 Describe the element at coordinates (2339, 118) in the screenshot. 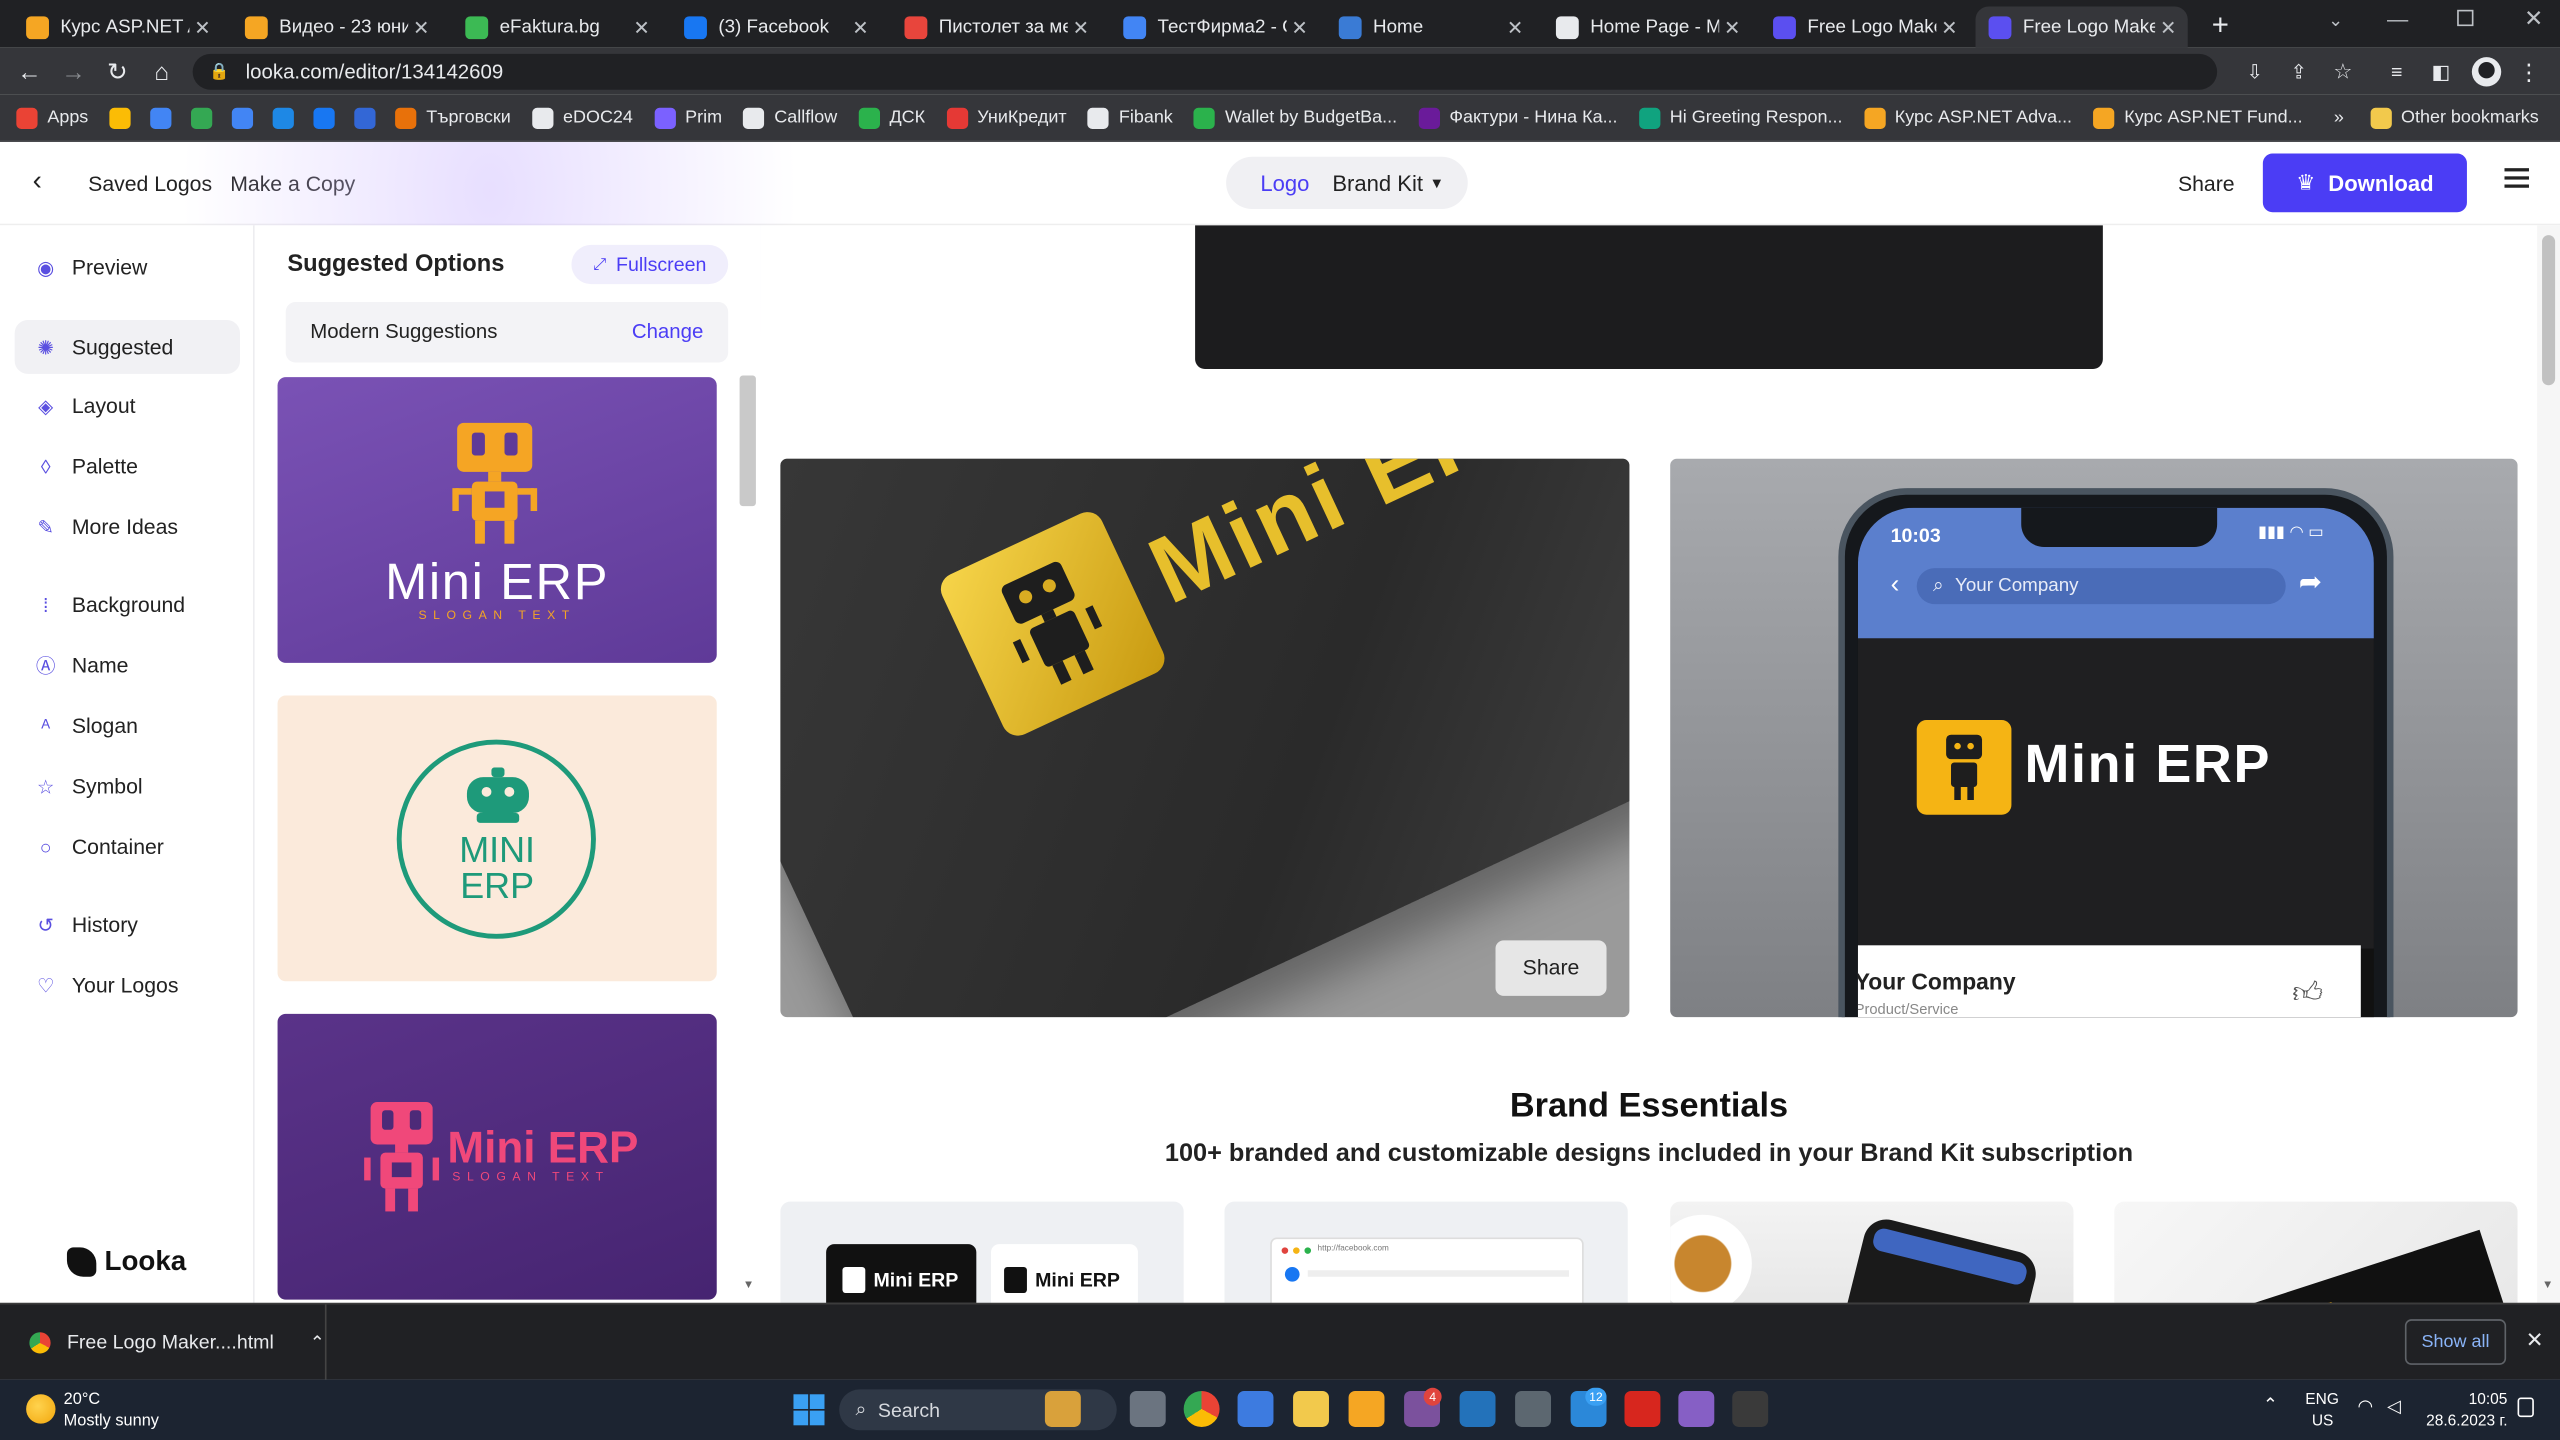

I see `more-bookmarks-icon: »` at that location.